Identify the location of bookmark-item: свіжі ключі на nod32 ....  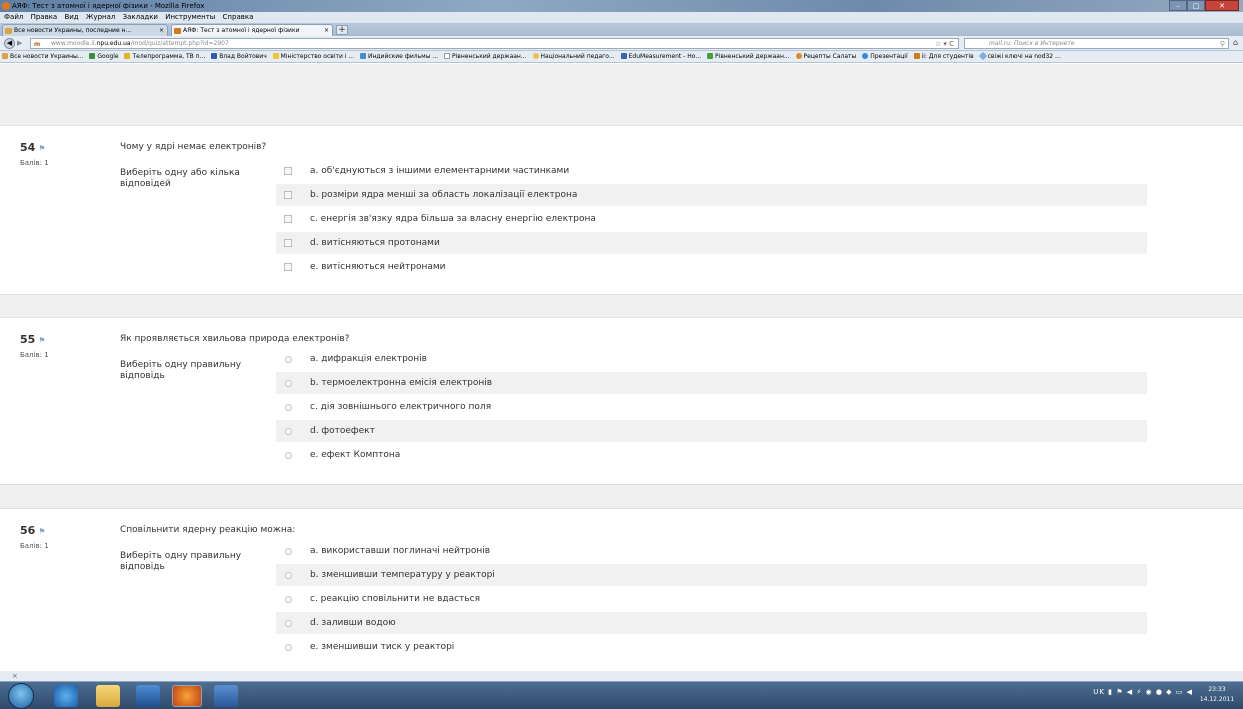
(1019, 56).